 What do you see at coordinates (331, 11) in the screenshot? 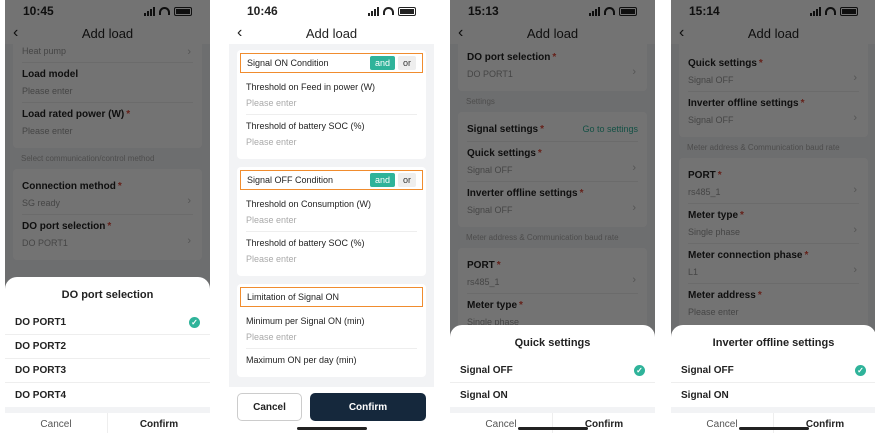
I see `status-bar: 10:46` at bounding box center [331, 11].